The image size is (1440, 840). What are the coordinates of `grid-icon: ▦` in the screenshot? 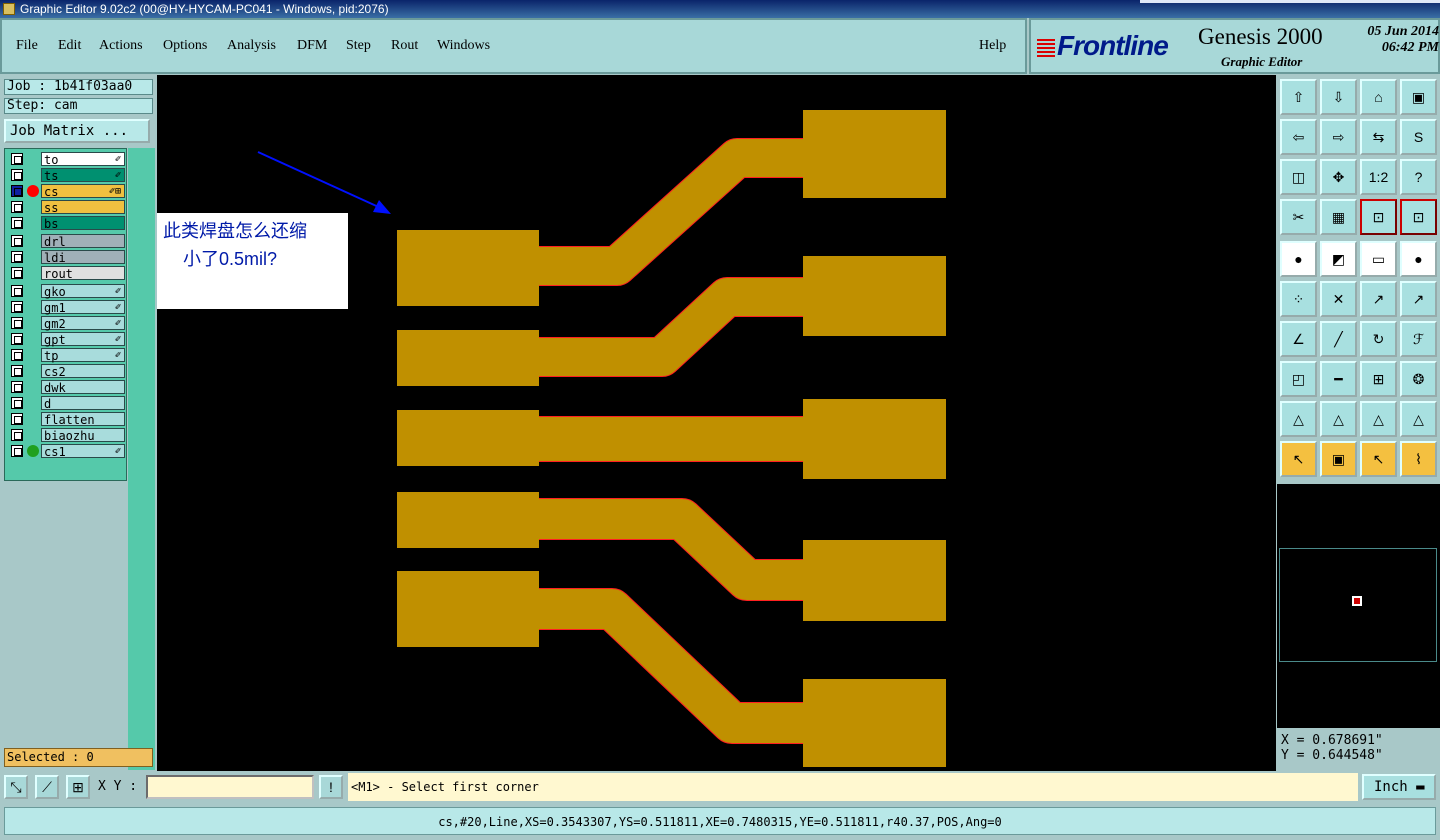 It's located at (1338, 217).